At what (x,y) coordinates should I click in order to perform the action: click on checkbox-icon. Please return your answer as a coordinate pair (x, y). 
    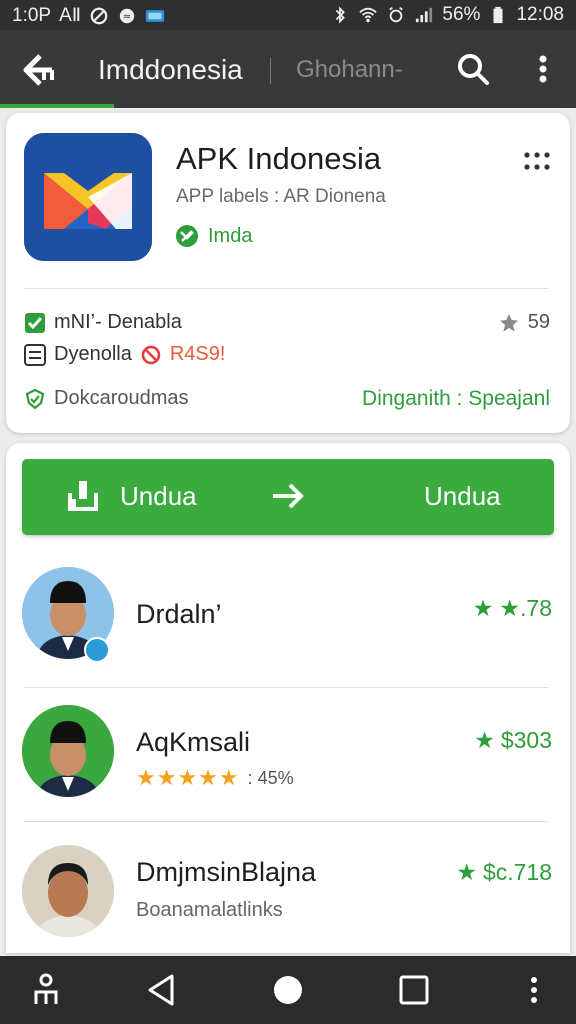
    Looking at the image, I should click on (35, 322).